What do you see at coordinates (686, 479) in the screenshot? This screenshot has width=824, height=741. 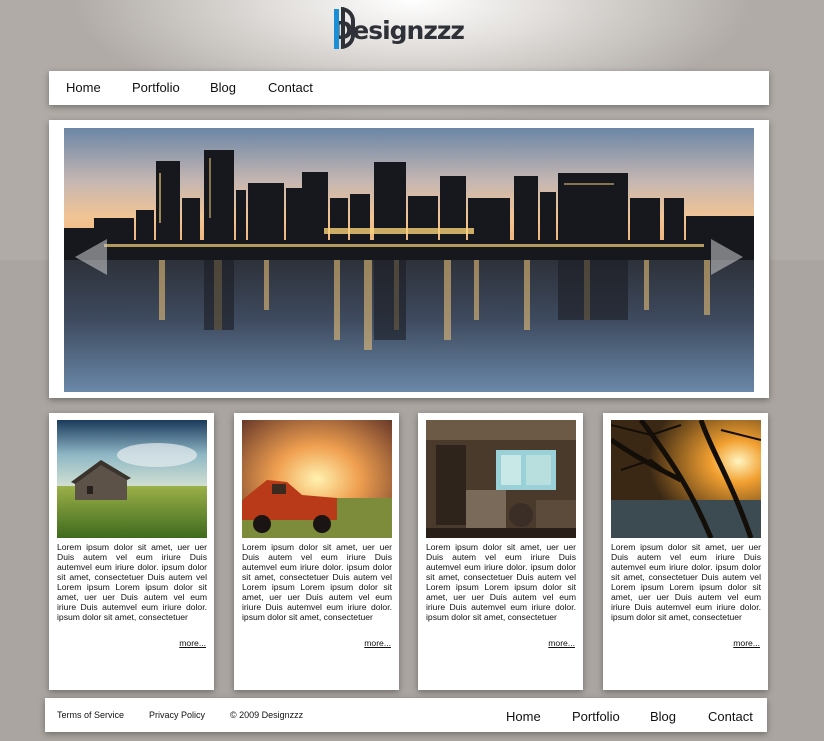 I see `card-image-sunset-trees` at bounding box center [686, 479].